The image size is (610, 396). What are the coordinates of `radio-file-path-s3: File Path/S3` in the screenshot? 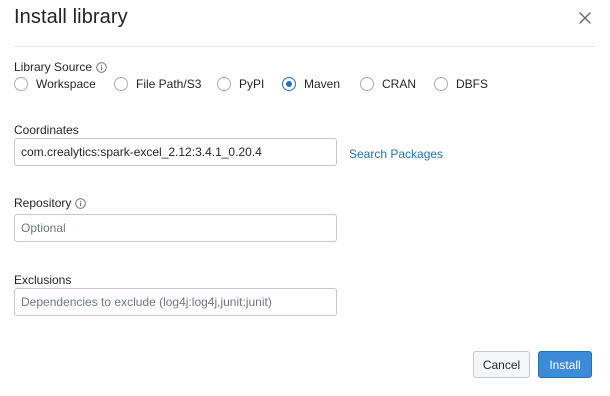 It's located at (157, 84).